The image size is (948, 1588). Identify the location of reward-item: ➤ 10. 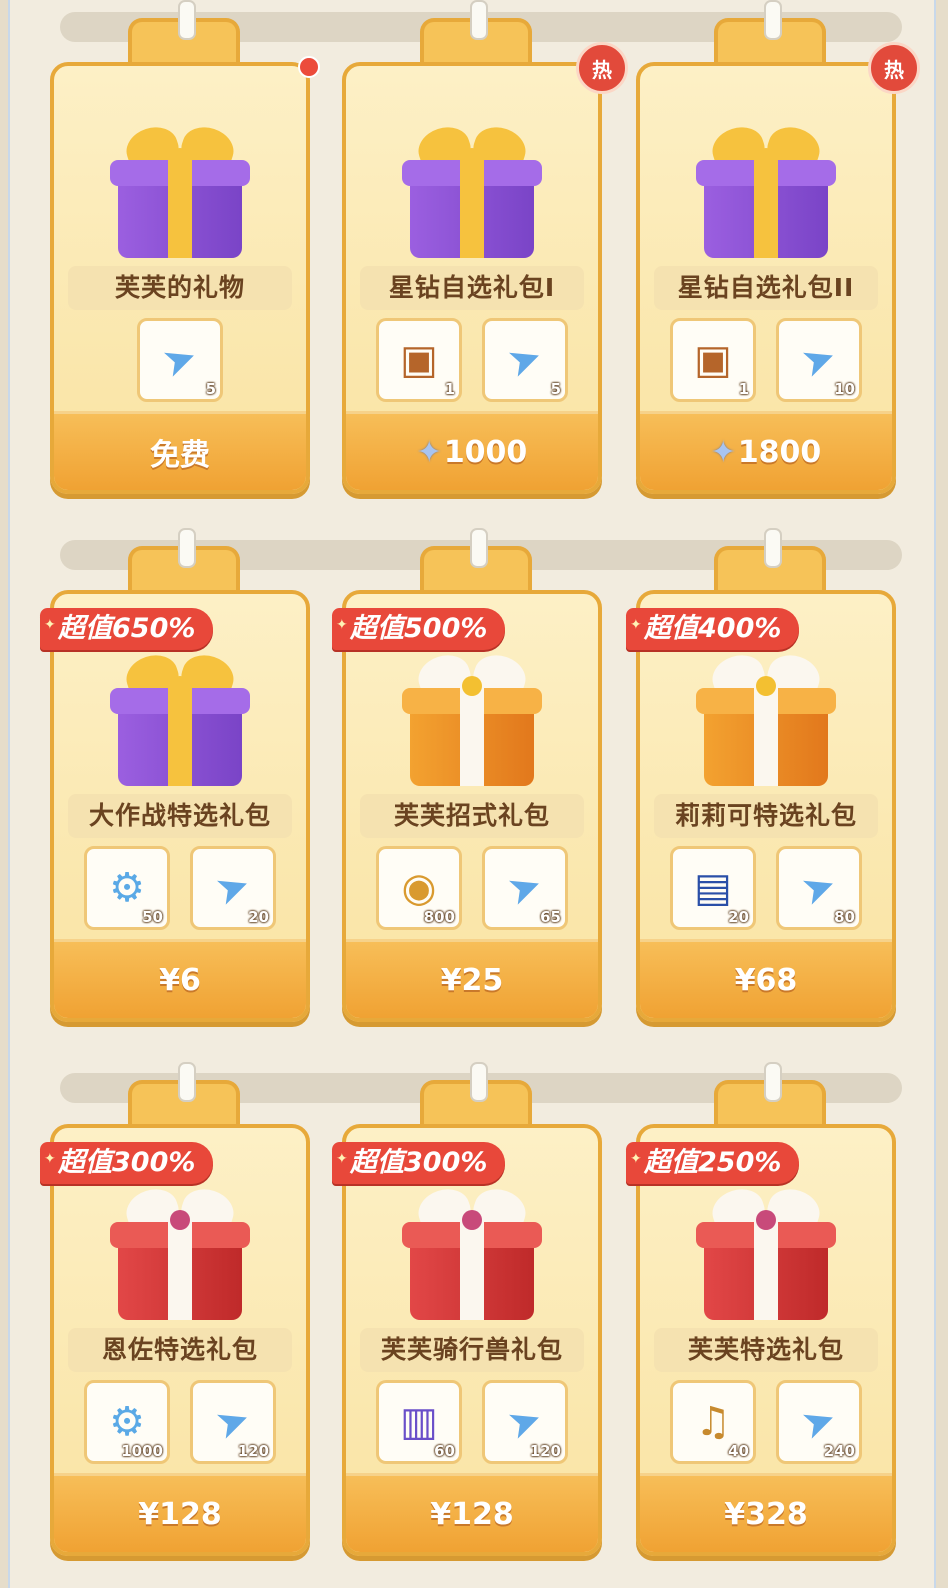
(819, 360).